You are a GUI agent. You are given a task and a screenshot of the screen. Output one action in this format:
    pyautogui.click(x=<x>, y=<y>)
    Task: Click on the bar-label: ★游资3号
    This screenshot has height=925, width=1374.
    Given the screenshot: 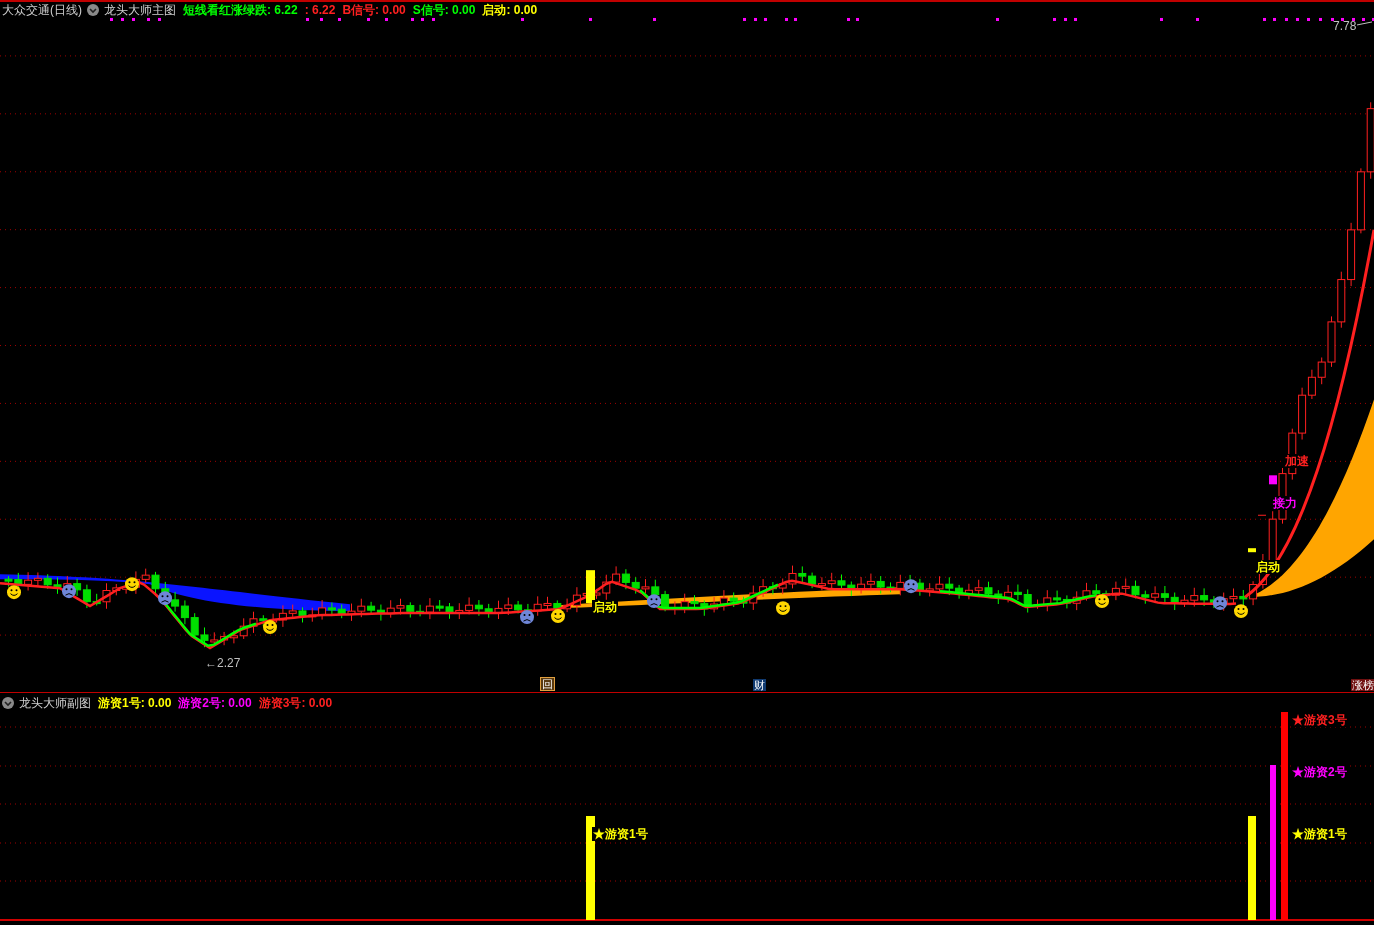 What is the action you would take?
    pyautogui.click(x=1319, y=720)
    